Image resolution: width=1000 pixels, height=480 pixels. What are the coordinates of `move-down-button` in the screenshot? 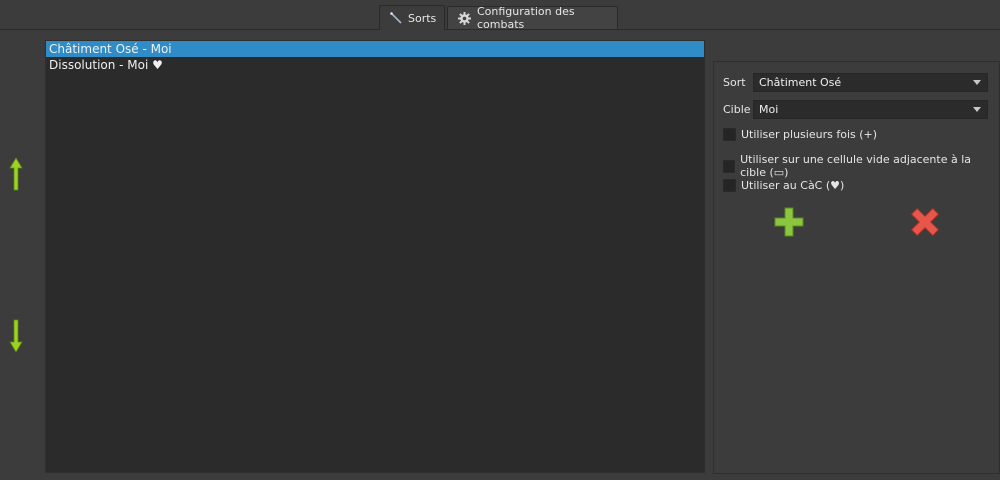 It's located at (16, 337).